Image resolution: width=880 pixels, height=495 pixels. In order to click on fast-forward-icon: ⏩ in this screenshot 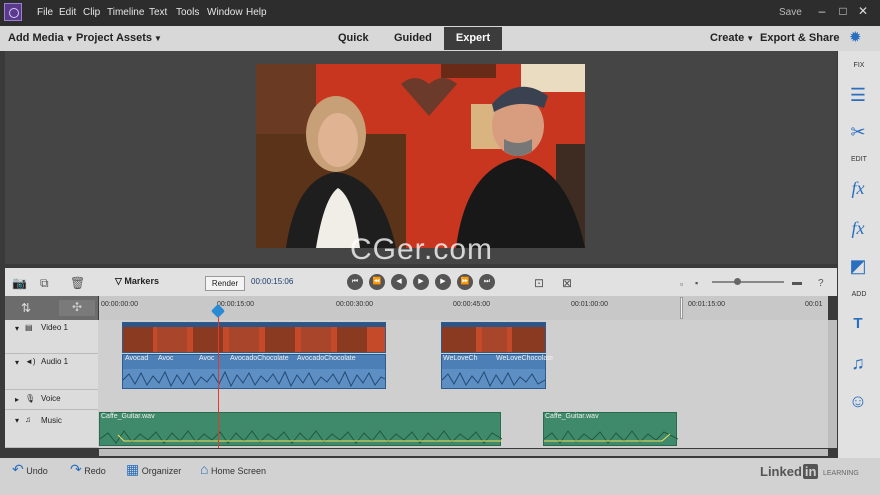, I will do `click(465, 282)`.